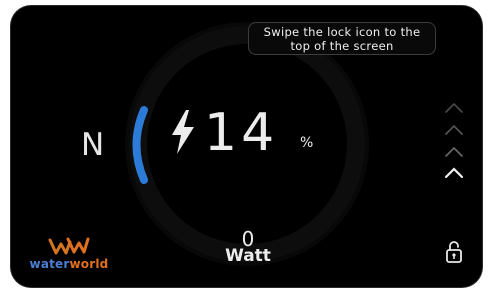 Image resolution: width=493 pixels, height=293 pixels. What do you see at coordinates (307, 143) in the screenshot?
I see `battery-percent-unit: %` at bounding box center [307, 143].